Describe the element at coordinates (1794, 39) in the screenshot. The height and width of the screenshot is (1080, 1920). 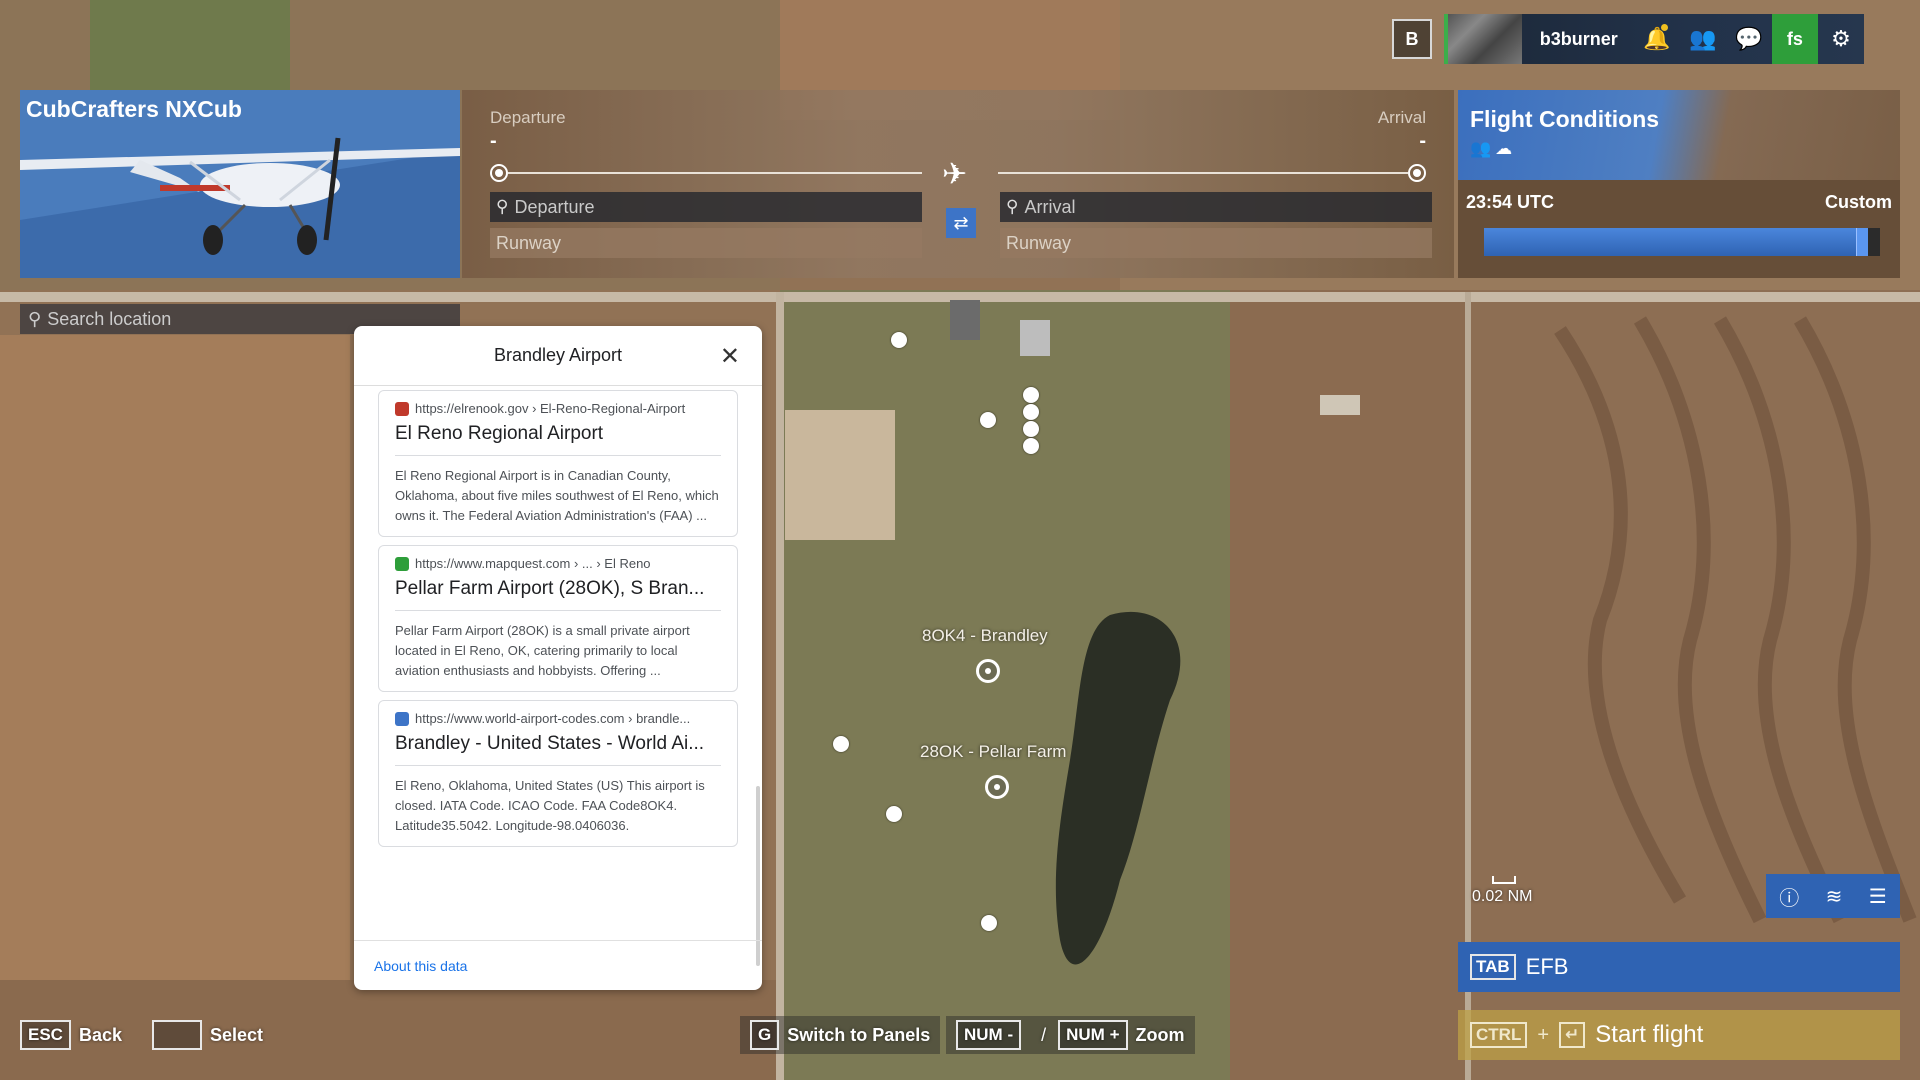
I see `marketplace-icon: fs` at that location.